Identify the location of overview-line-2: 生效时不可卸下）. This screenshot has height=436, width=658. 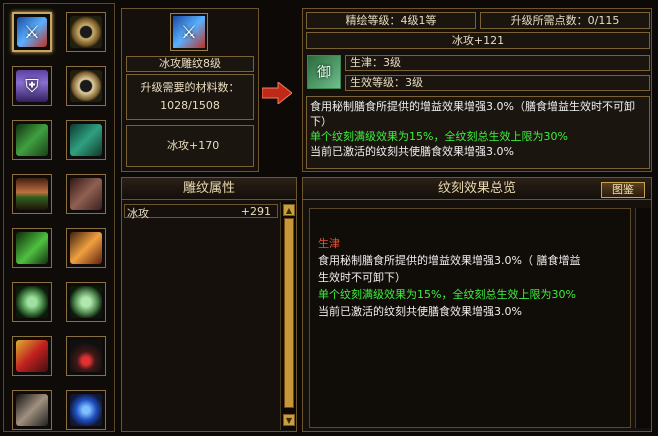
(362, 277).